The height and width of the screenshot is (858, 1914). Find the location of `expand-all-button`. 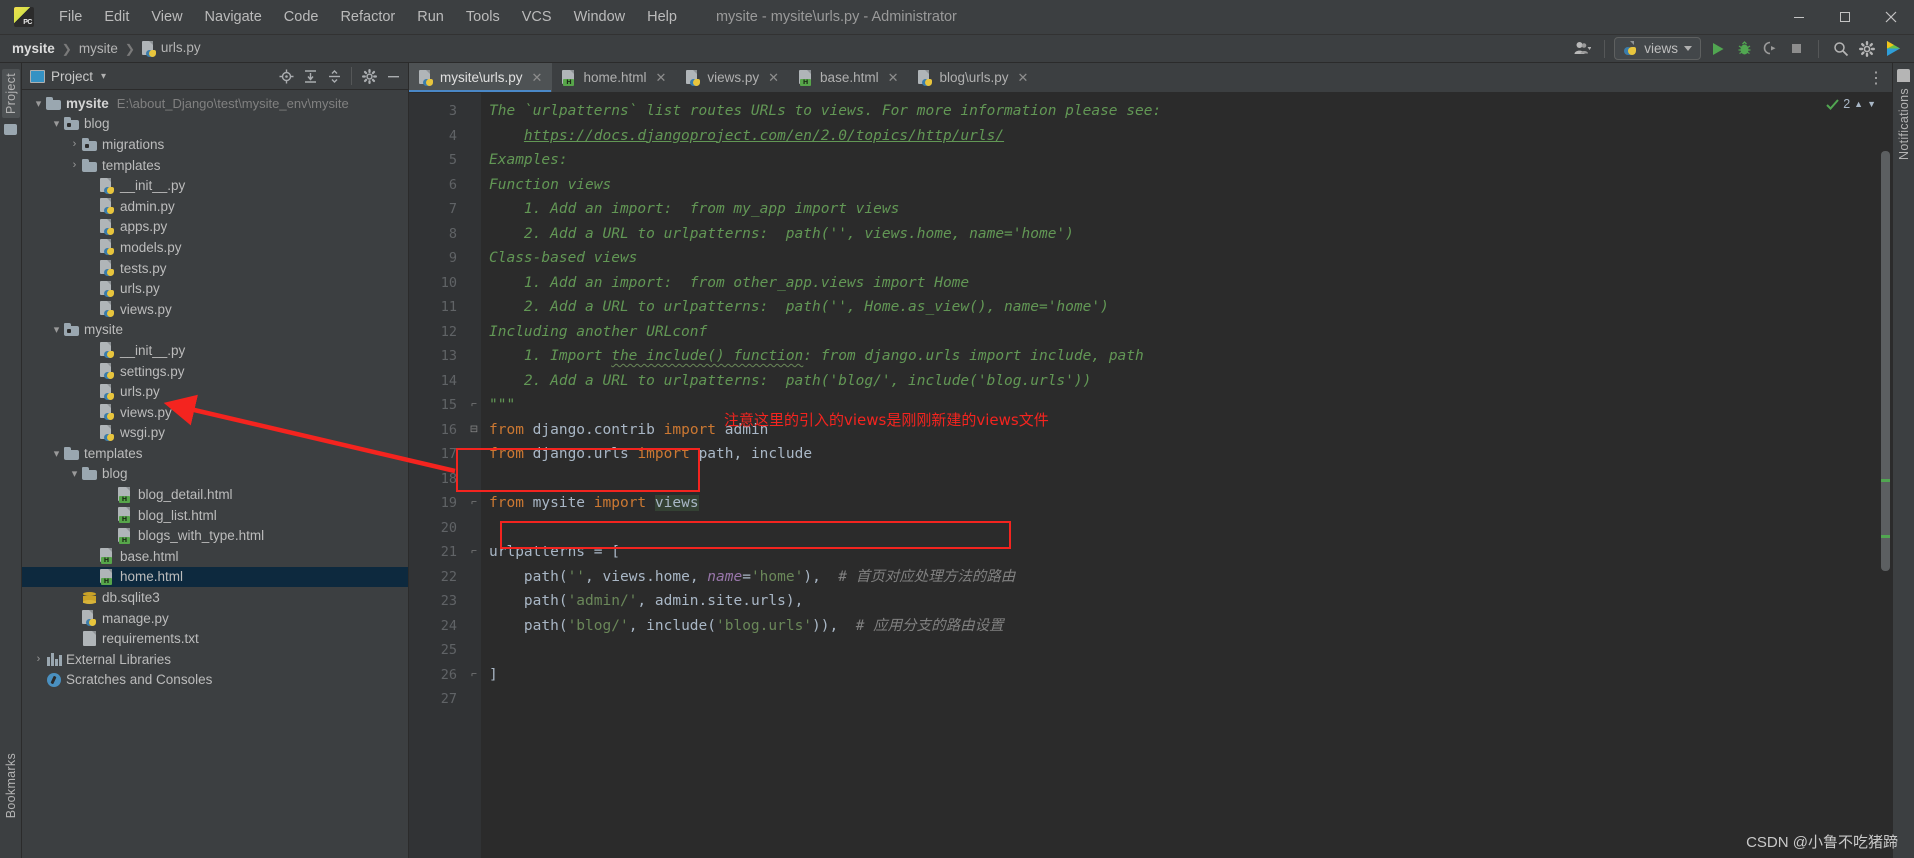

expand-all-button is located at coordinates (310, 76).